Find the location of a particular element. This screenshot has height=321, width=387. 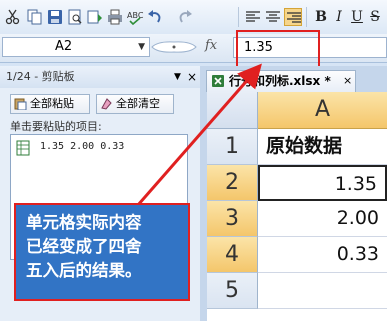

workbook-tab-label: 行号和列标.xlsx * is located at coordinates (280, 81).